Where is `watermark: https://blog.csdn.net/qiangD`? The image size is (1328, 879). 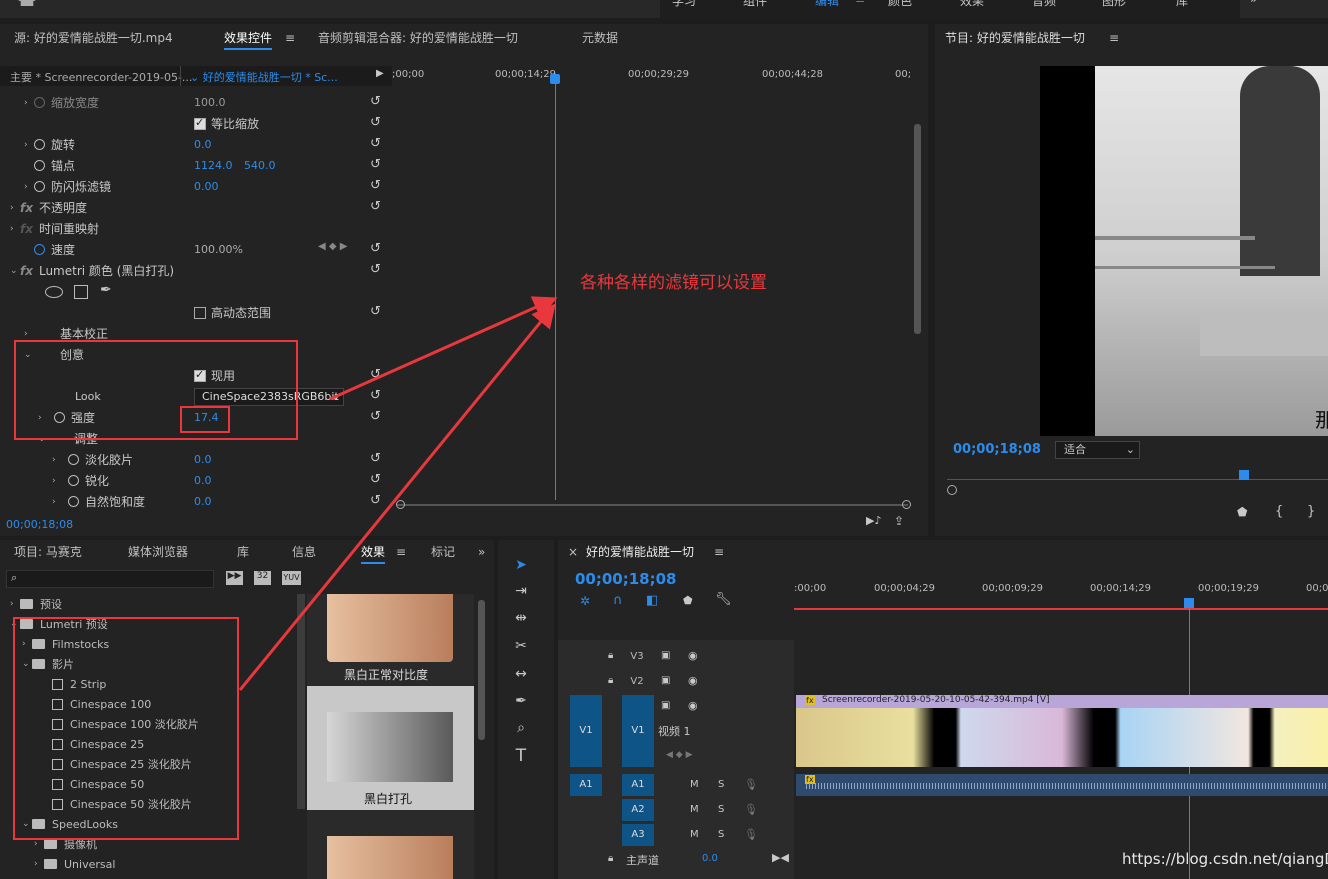 watermark: https://blog.csdn.net/qiangD is located at coordinates (1225, 859).